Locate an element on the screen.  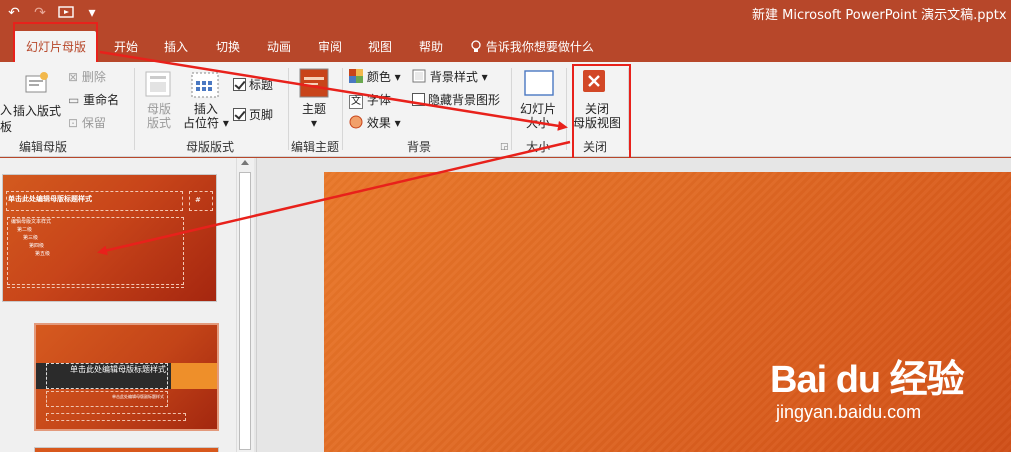
delete-button: ⊠ 删除 is located at coordinates (87, 76).